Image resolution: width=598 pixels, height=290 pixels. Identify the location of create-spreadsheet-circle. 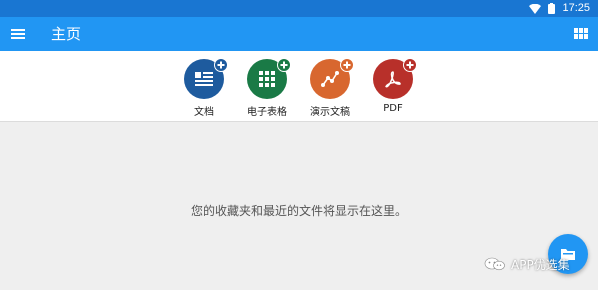
(269, 78).